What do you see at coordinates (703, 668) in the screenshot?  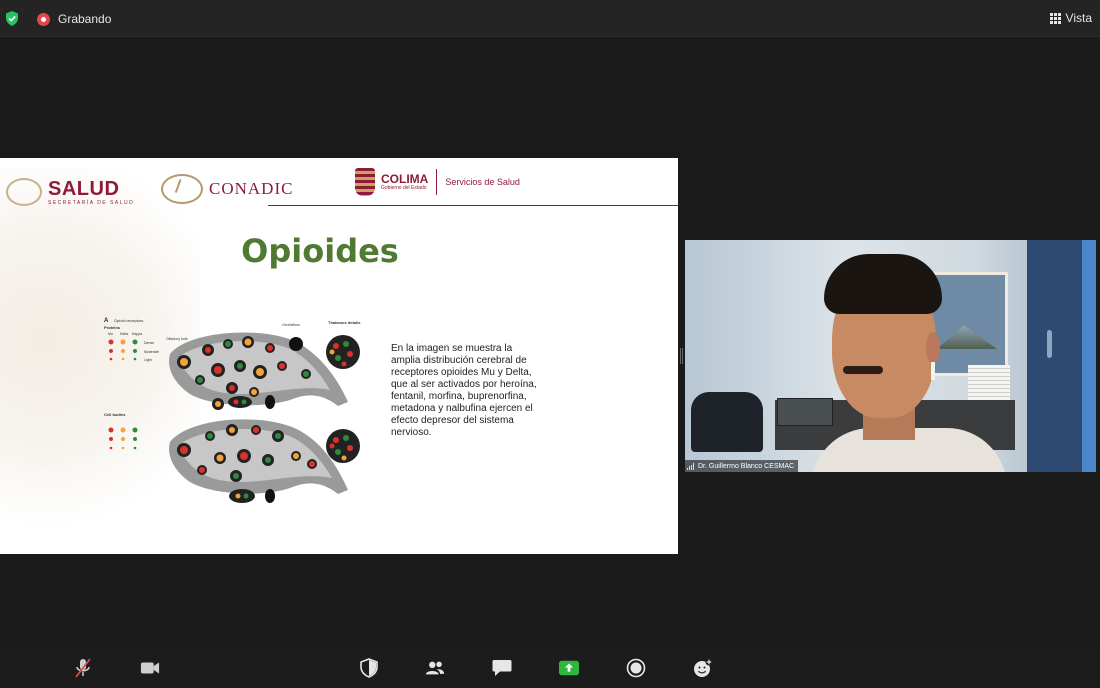 I see `reactions-icon` at bounding box center [703, 668].